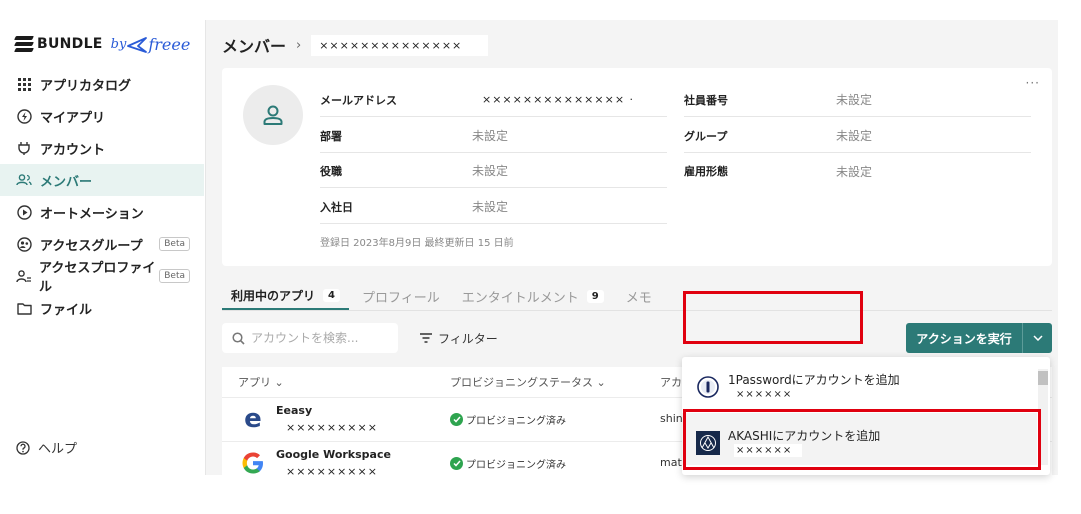  Describe the element at coordinates (24, 44) in the screenshot. I see `bundle-logo-icon` at that location.